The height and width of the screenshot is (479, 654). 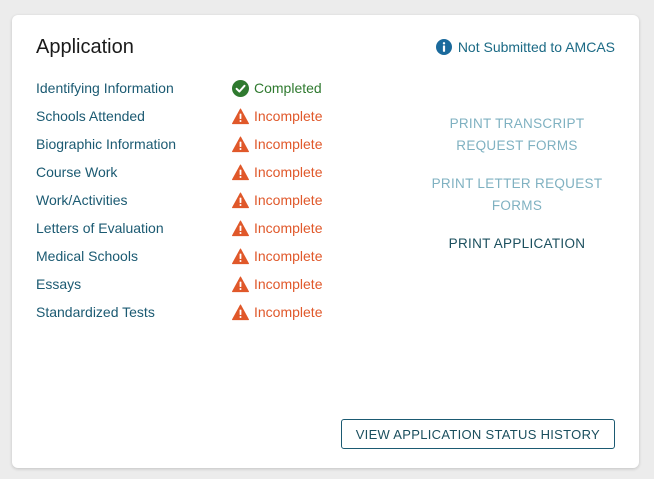 I want to click on check-circle-icon, so click(x=240, y=88).